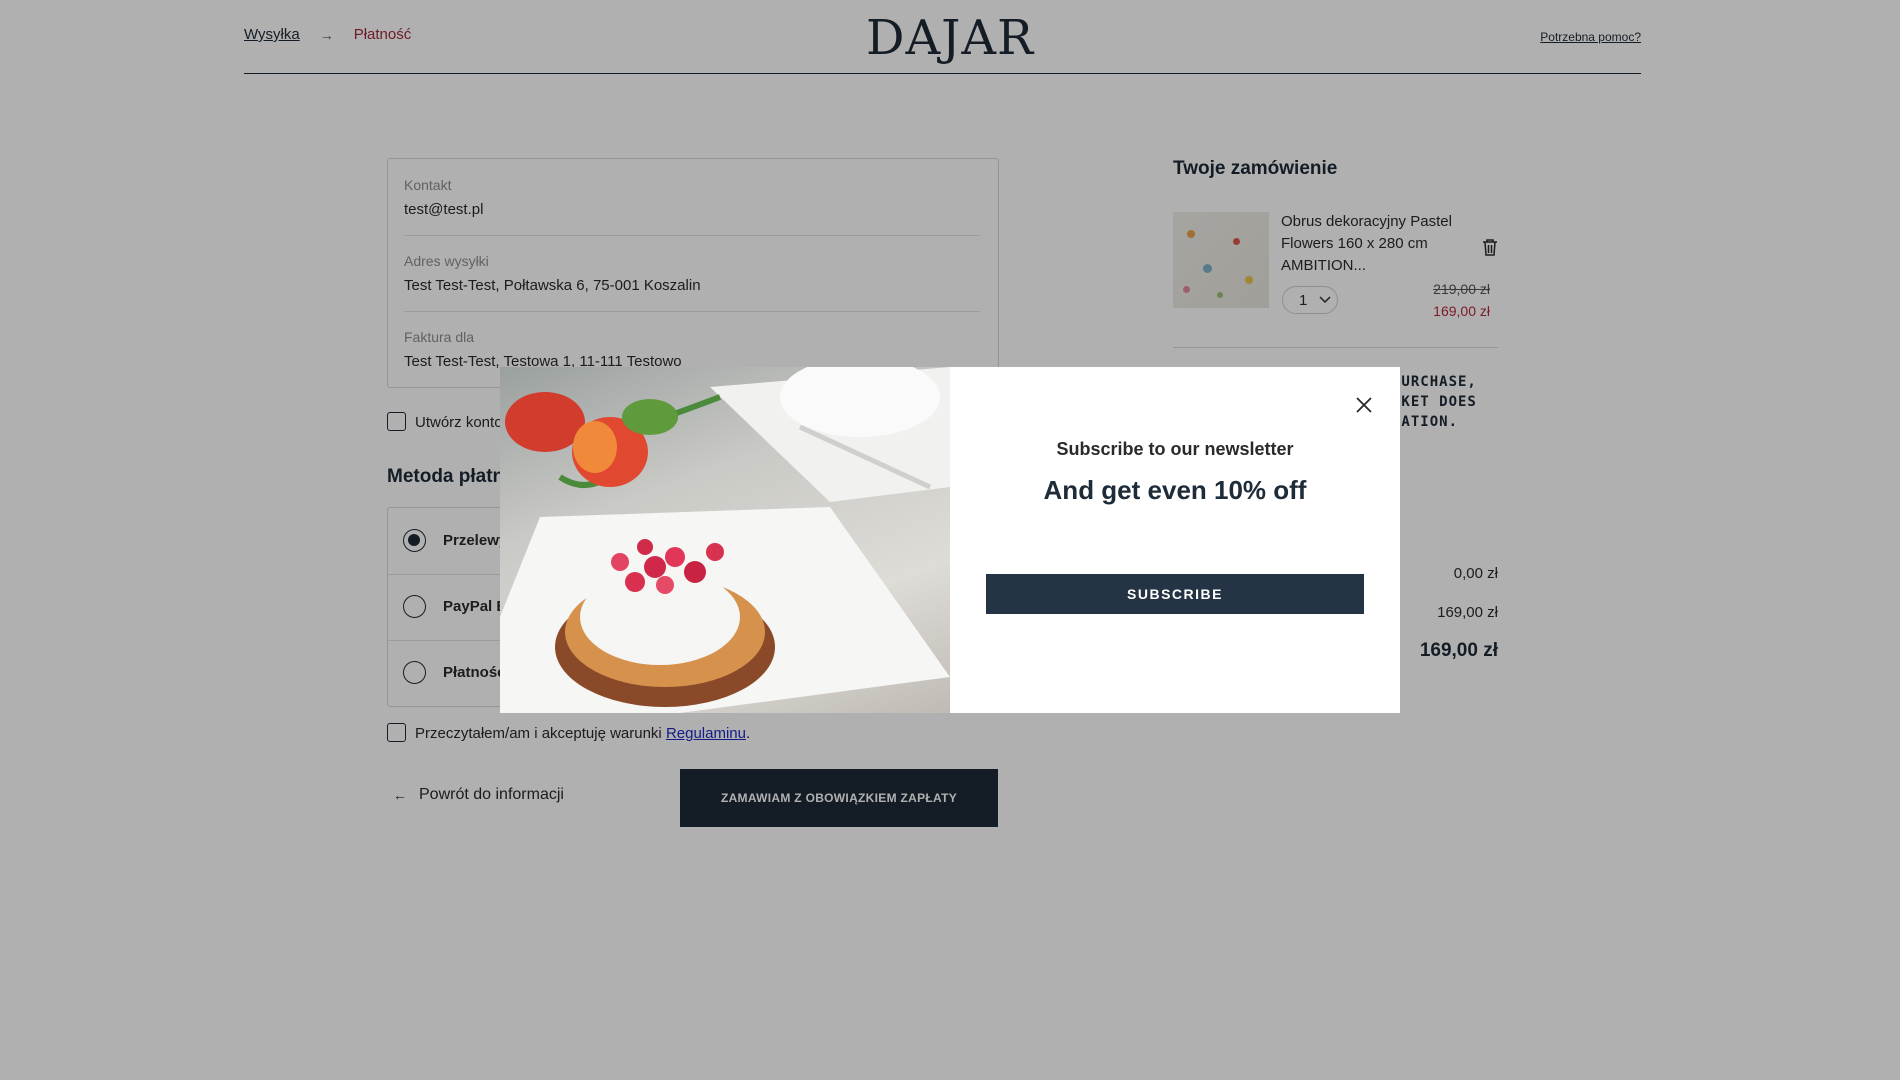 The image size is (1900, 1080). What do you see at coordinates (1364, 405) in the screenshot?
I see `close-icon` at bounding box center [1364, 405].